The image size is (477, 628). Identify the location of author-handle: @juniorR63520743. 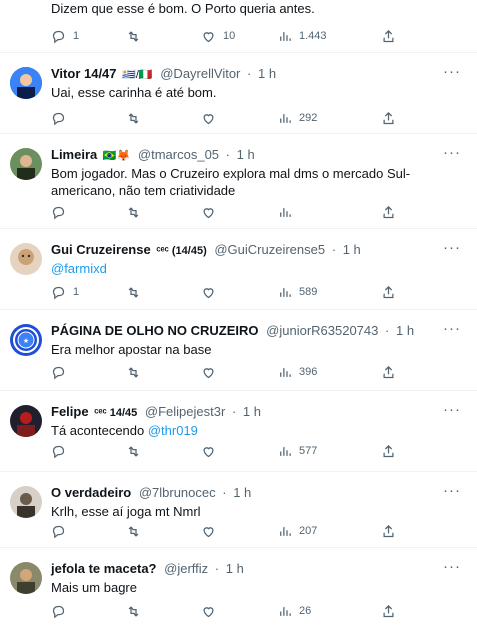
(322, 330).